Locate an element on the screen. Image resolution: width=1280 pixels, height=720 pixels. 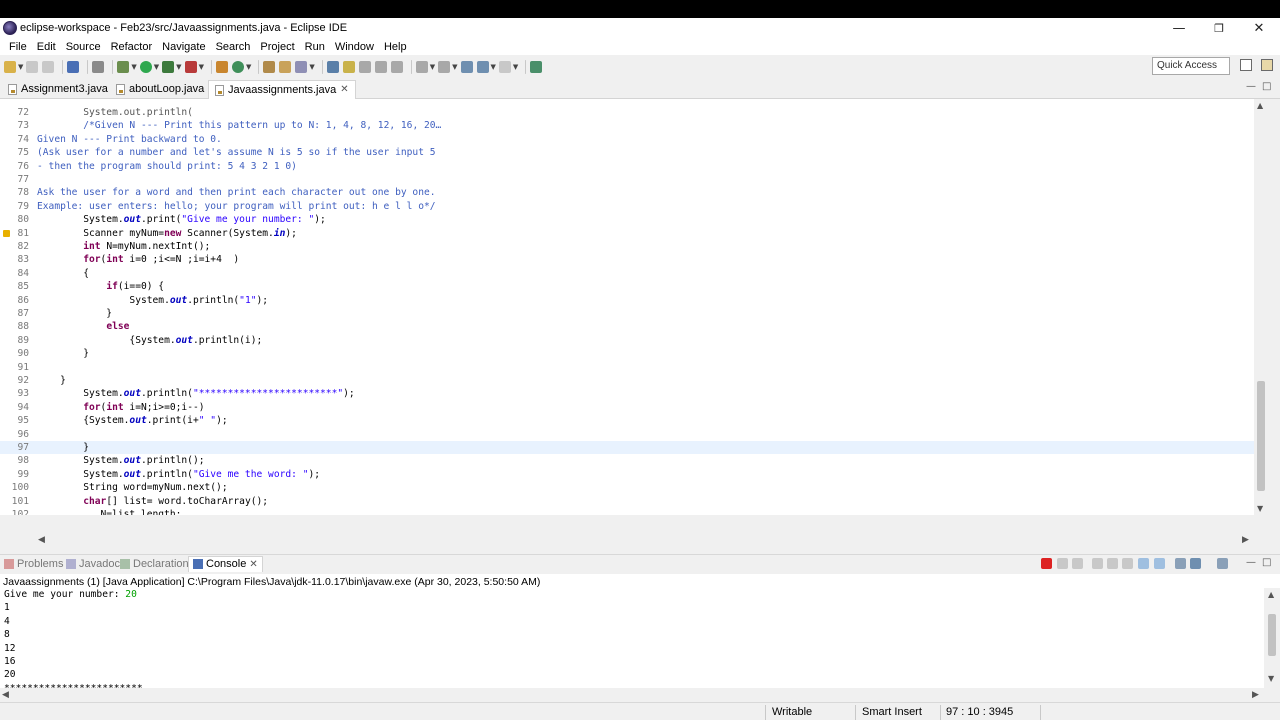
open-perspective-icon is located at coordinates (1246, 65).